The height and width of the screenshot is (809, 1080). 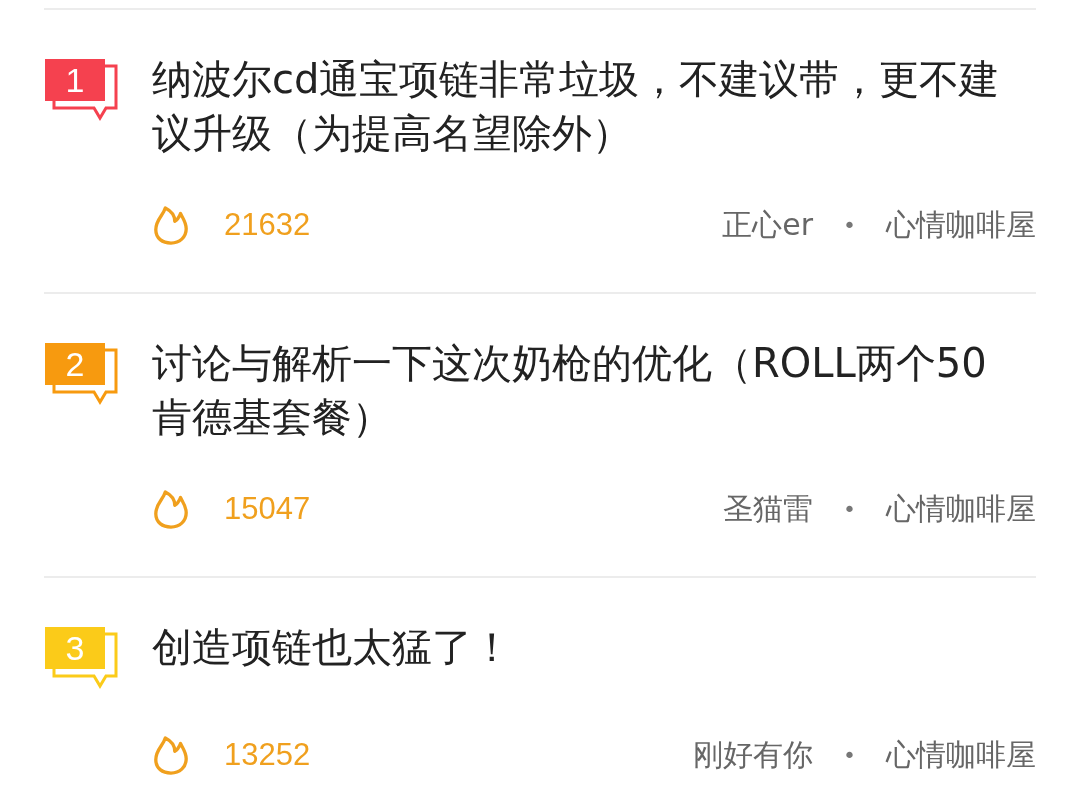 I want to click on heat-count: 13252, so click(x=267, y=755).